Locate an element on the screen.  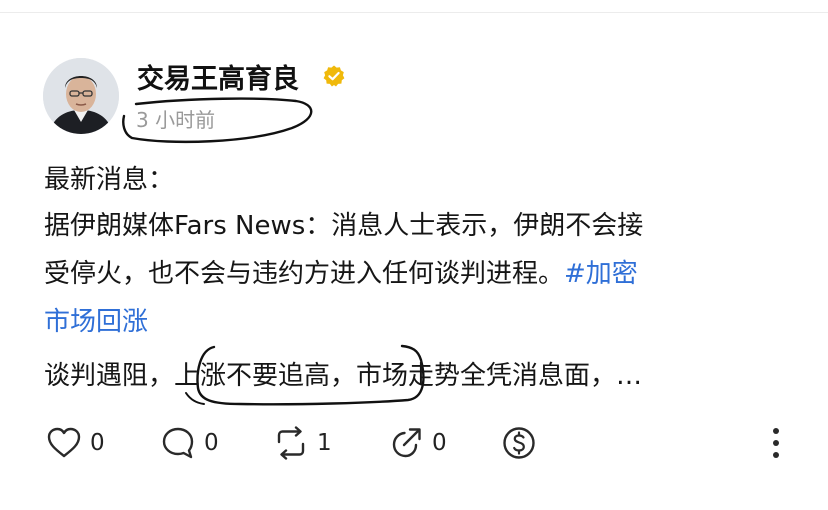
dollar-icon is located at coordinates (519, 443).